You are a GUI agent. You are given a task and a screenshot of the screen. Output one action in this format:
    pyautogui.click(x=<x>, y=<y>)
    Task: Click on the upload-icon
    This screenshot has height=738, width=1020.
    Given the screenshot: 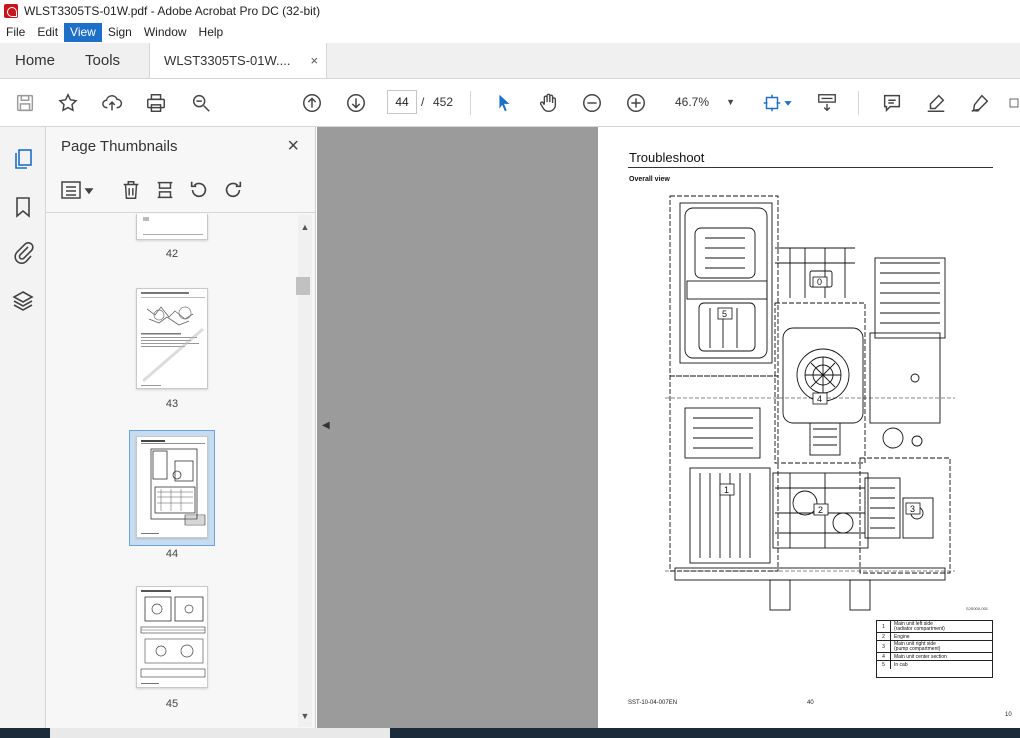 What is the action you would take?
    pyautogui.click(x=112, y=103)
    